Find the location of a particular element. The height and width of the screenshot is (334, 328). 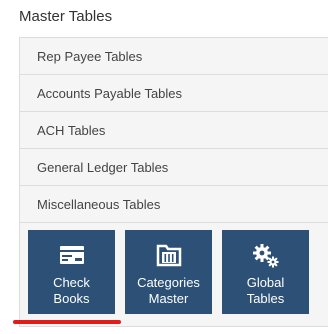

menu-item-ach-tables: ACH Tables is located at coordinates (174, 130).